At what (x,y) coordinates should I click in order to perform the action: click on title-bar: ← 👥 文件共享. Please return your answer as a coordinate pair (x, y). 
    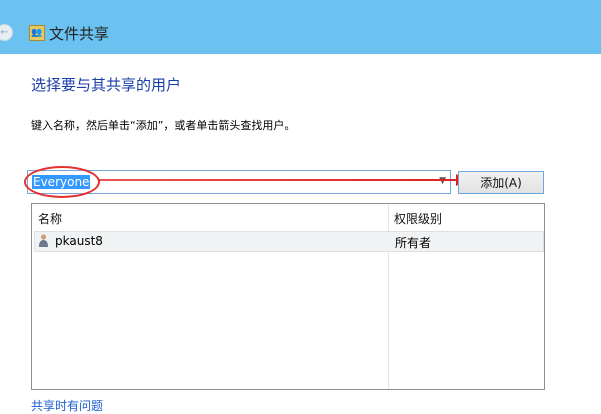
    Looking at the image, I should click on (300, 27).